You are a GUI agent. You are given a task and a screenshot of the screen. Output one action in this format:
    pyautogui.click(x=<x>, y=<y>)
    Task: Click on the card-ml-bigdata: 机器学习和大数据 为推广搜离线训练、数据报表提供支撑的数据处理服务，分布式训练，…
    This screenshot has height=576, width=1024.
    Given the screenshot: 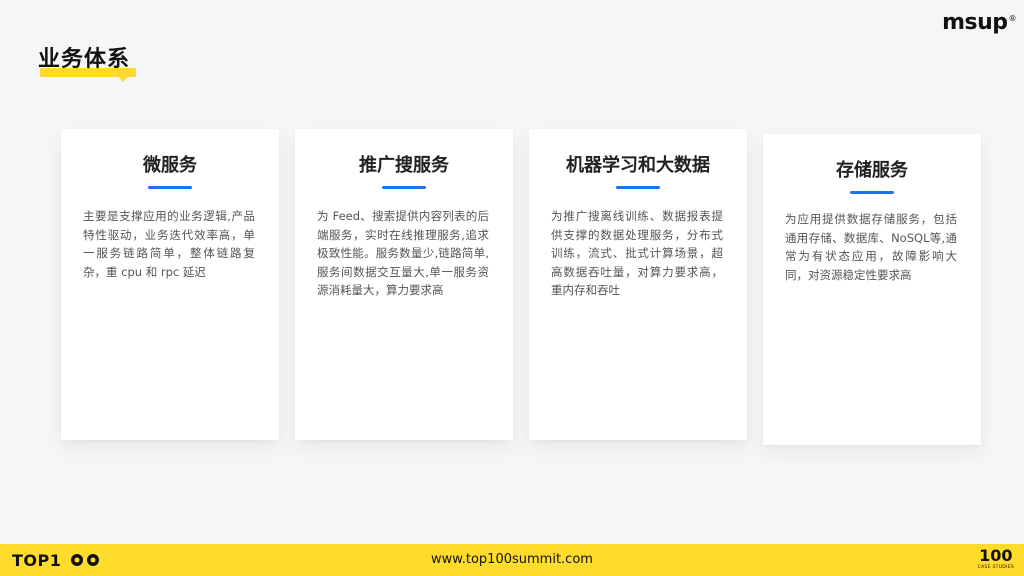 What is the action you would take?
    pyautogui.click(x=638, y=284)
    